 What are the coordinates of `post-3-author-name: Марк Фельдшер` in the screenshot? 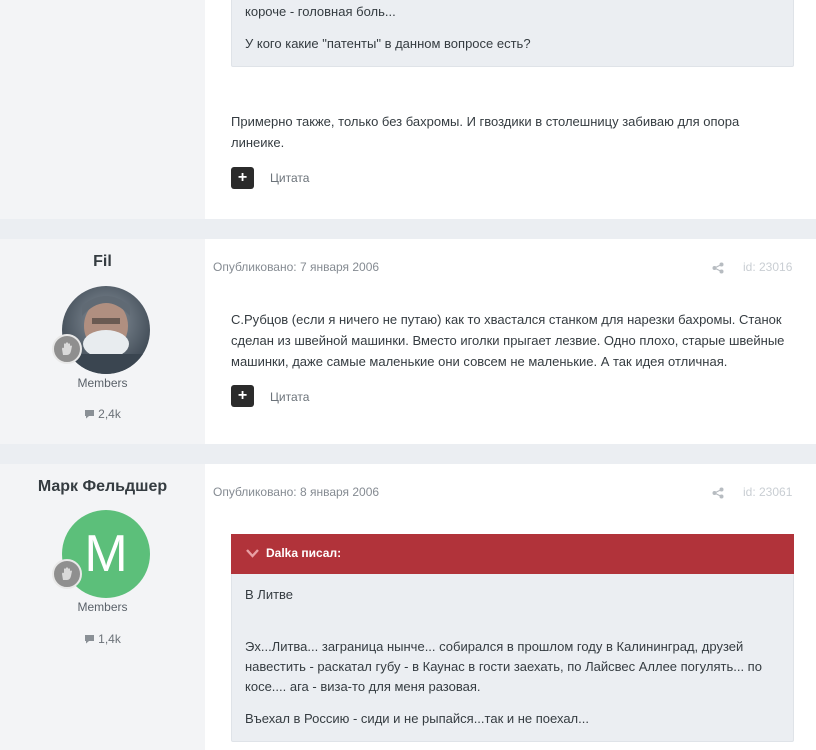 It's located at (102, 487).